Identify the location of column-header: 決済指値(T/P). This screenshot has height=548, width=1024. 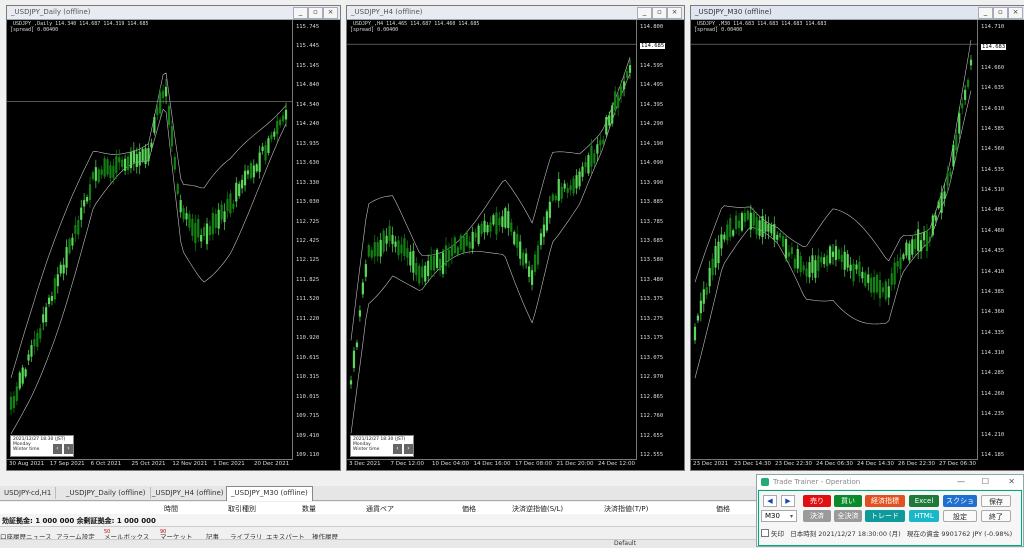
(626, 509).